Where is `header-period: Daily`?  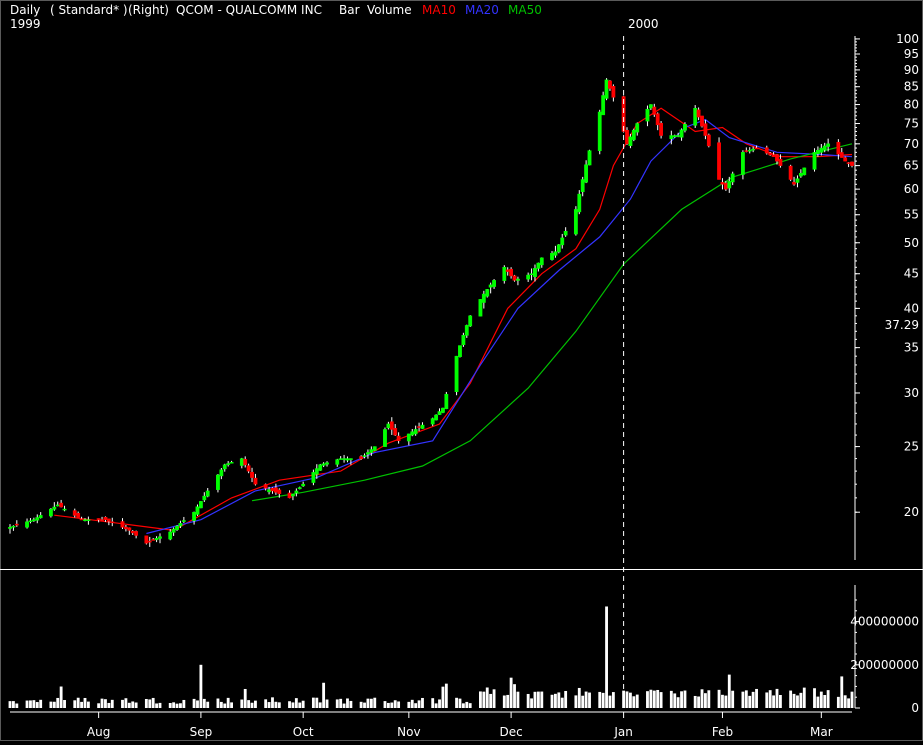
header-period: Daily is located at coordinates (25, 10).